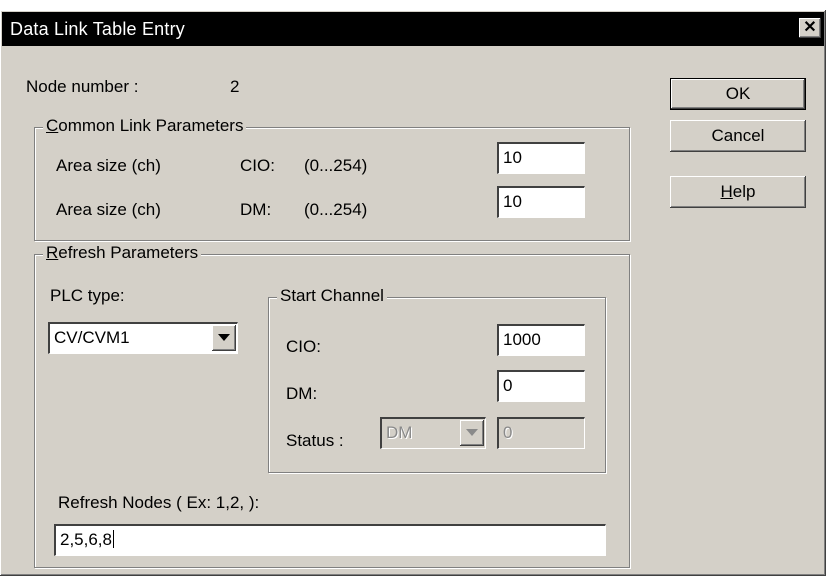 The width and height of the screenshot is (830, 579). I want to click on refresh-title-rest: efresh Parameters, so click(128, 252).